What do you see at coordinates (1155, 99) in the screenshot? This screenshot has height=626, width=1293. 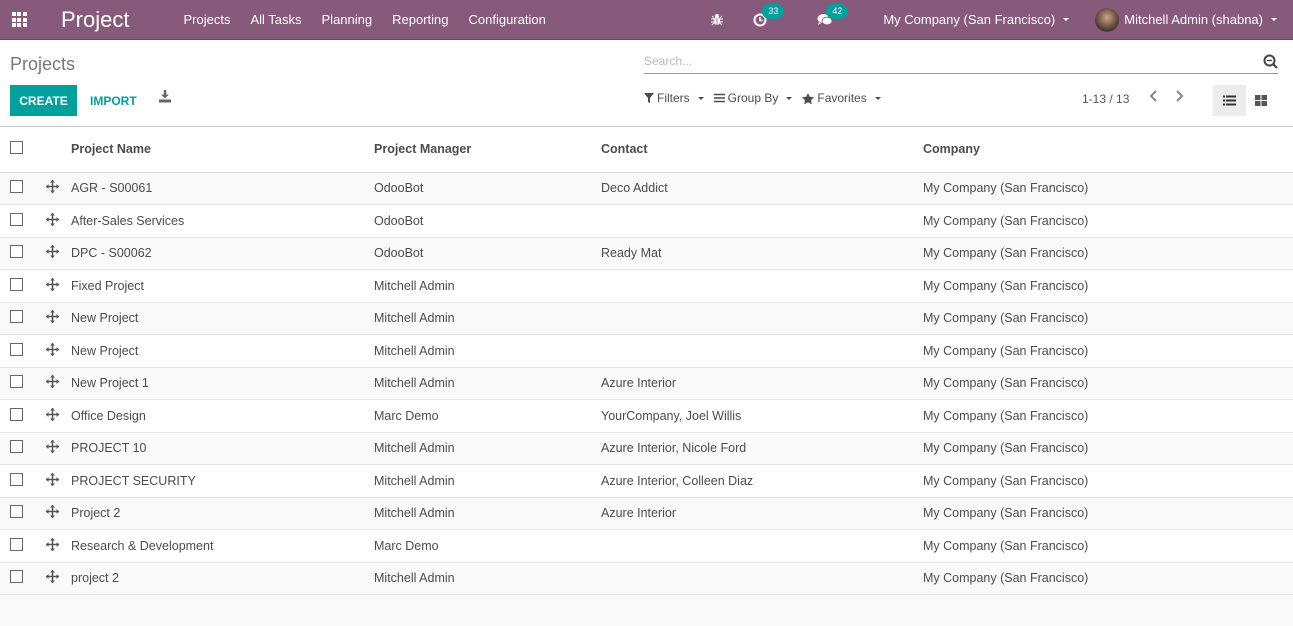 I see `pager-previous-button` at bounding box center [1155, 99].